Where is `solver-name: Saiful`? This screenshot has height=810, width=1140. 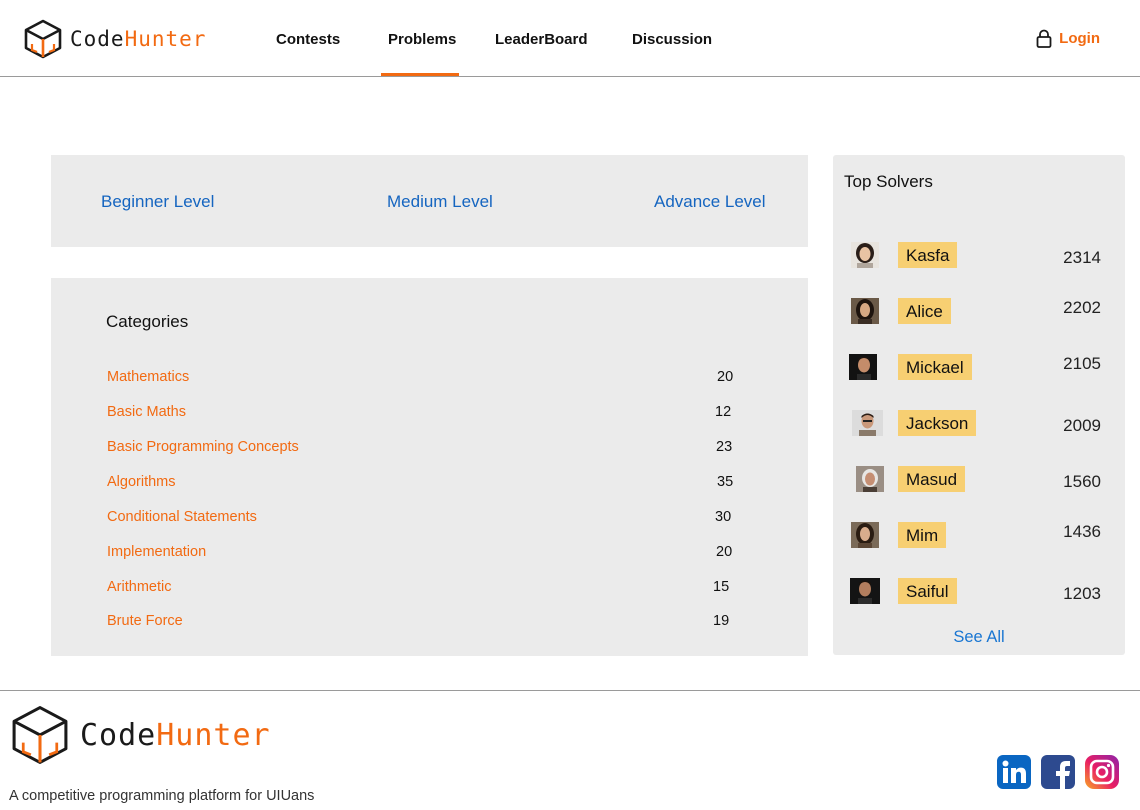 solver-name: Saiful is located at coordinates (927, 591).